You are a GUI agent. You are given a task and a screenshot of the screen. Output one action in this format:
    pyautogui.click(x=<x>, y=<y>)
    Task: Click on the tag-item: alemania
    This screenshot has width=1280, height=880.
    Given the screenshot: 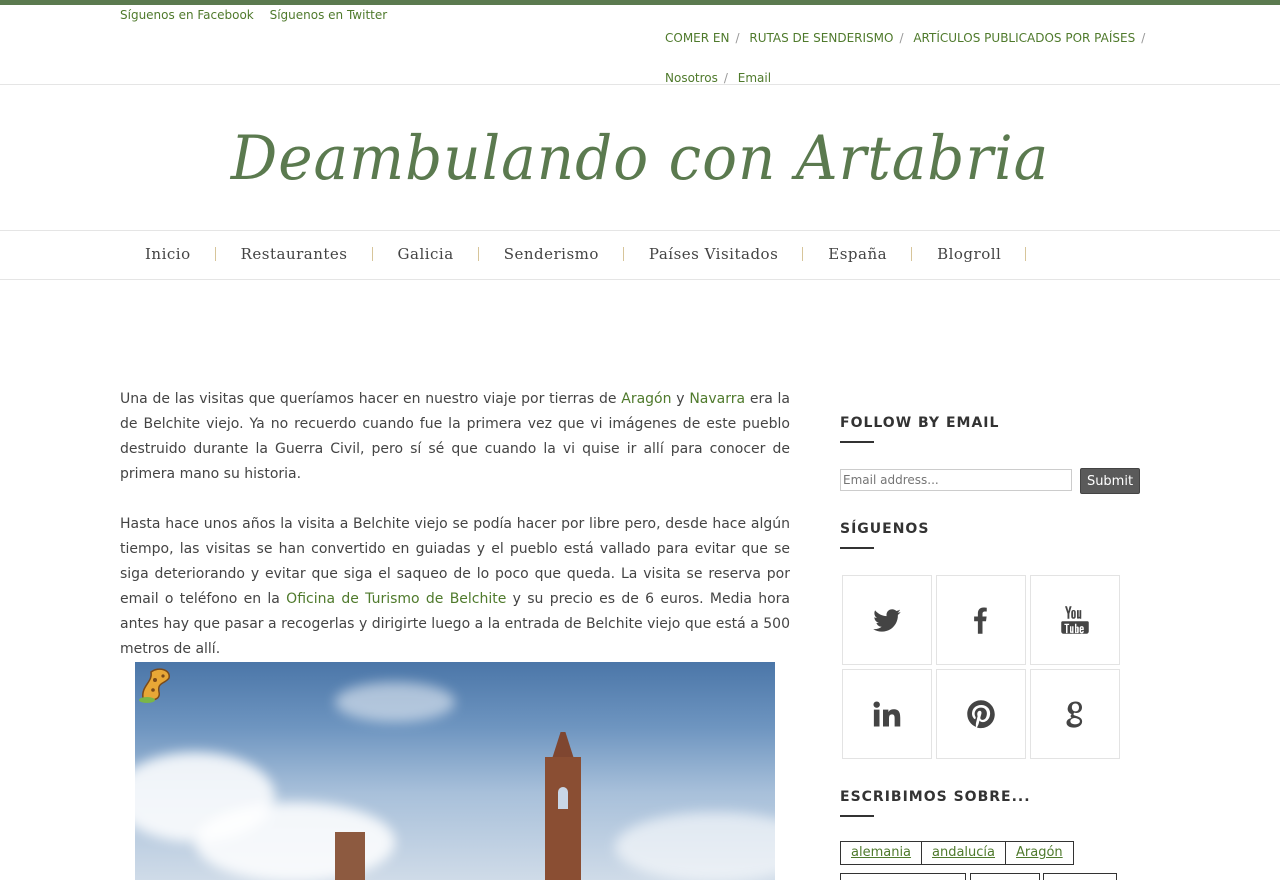 What is the action you would take?
    pyautogui.click(x=881, y=853)
    